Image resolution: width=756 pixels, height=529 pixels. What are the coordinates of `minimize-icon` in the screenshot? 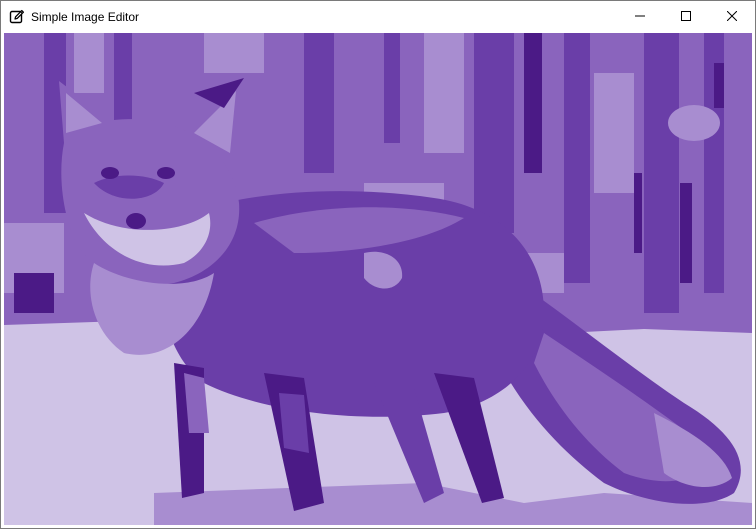 It's located at (640, 17).